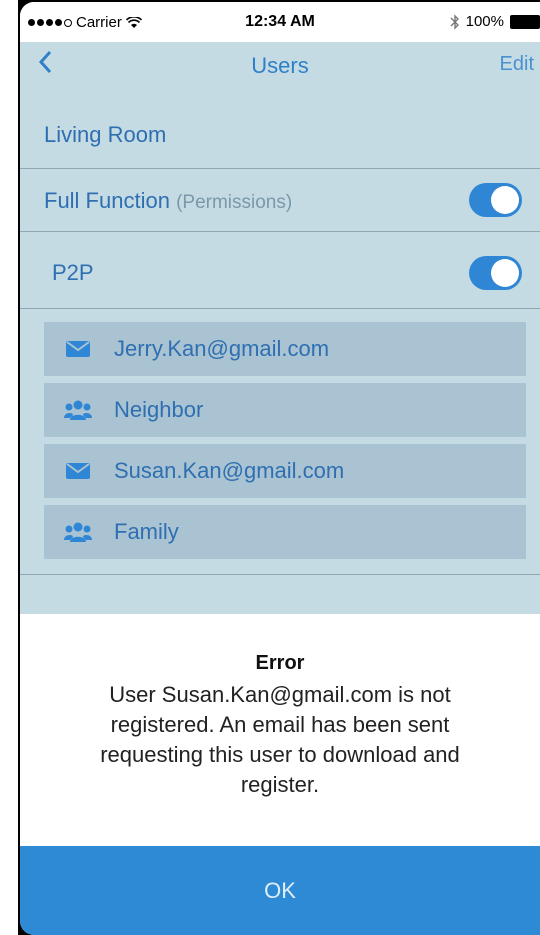 This screenshot has height=935, width=540. I want to click on full-function-title: Full Function, so click(107, 200).